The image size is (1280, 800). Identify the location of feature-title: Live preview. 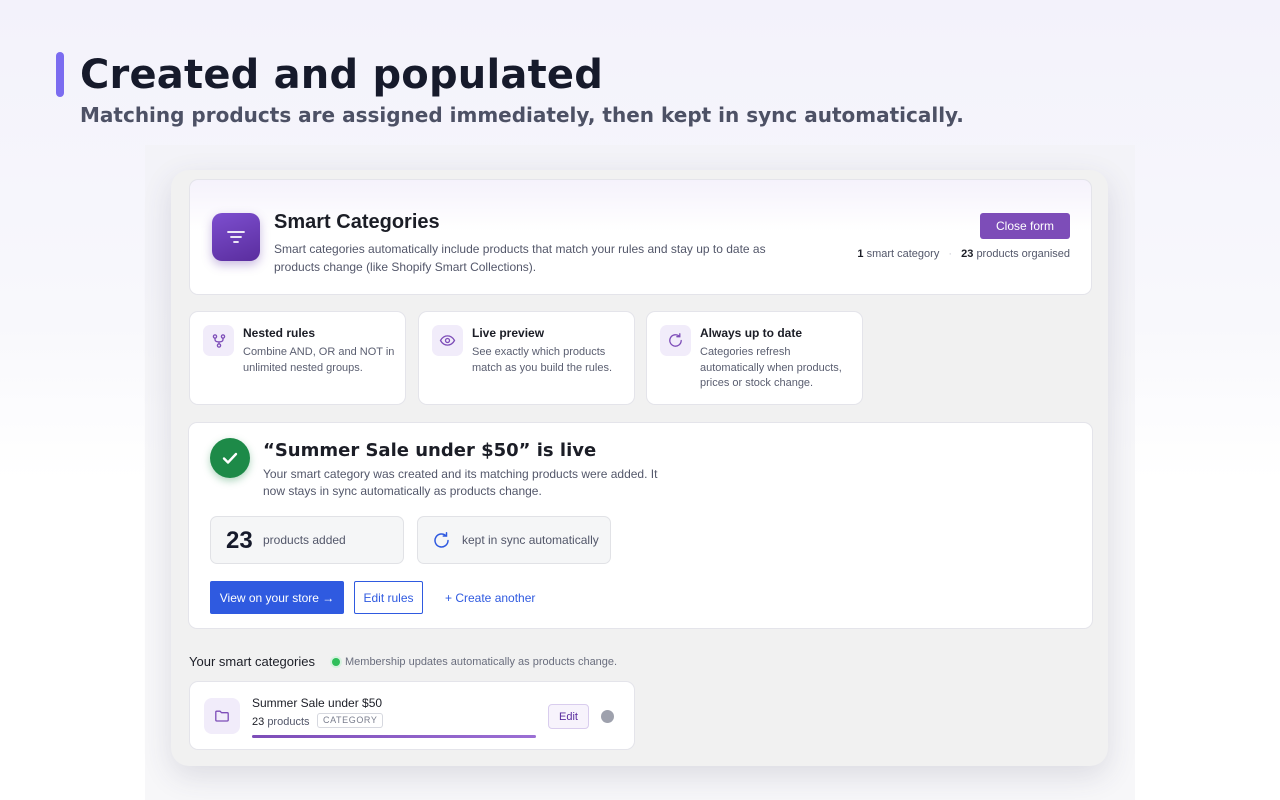
(508, 333).